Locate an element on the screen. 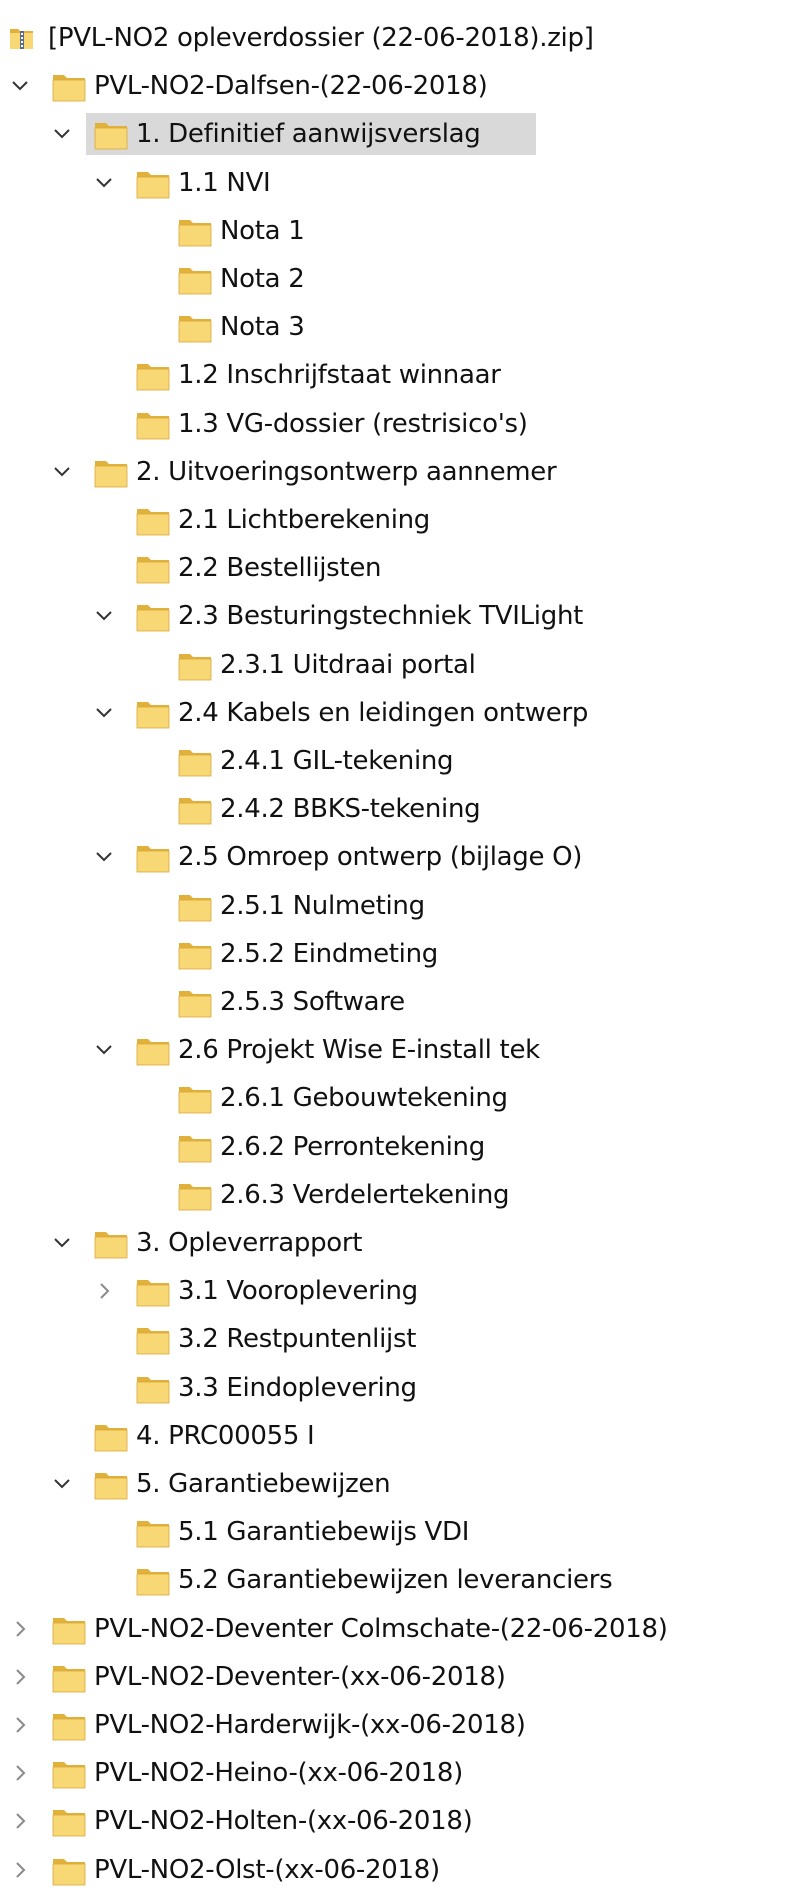 The image size is (800, 1894). tree-row: 1.1 NVI is located at coordinates (400, 183).